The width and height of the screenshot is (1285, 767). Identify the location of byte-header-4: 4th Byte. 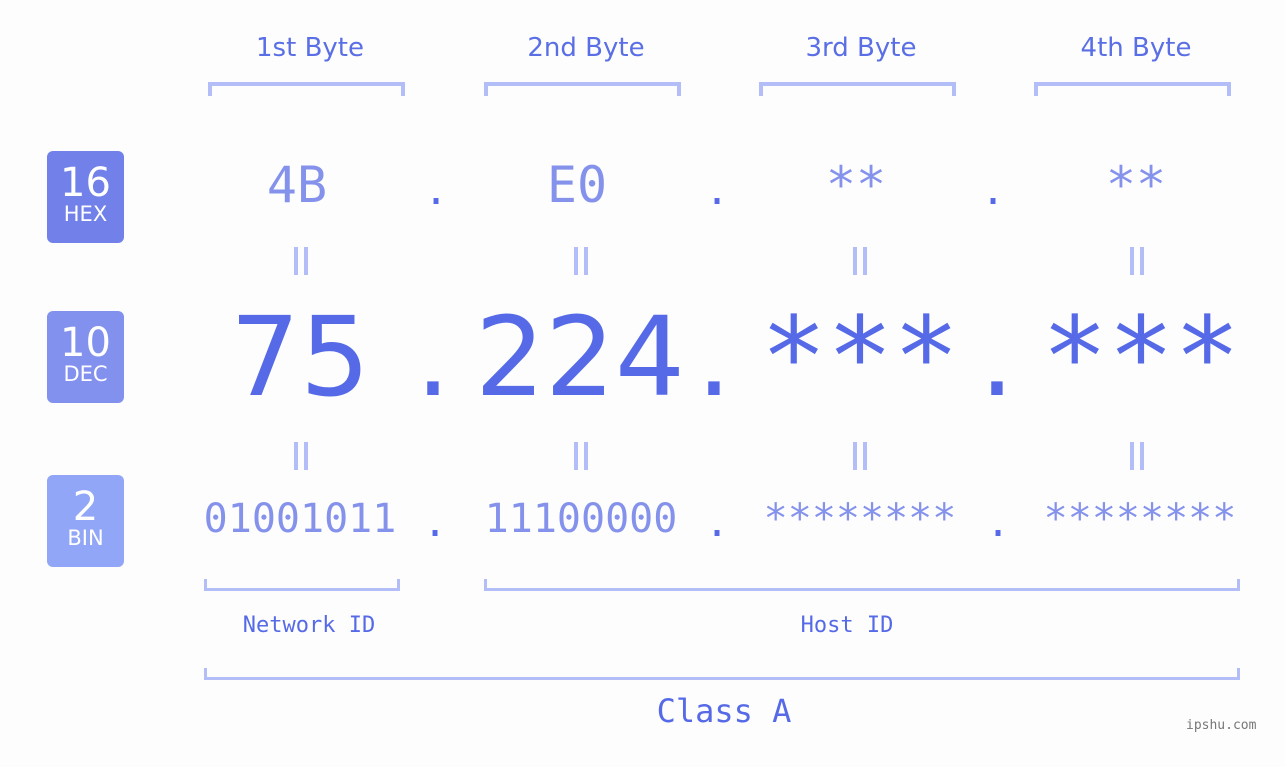
(1136, 48).